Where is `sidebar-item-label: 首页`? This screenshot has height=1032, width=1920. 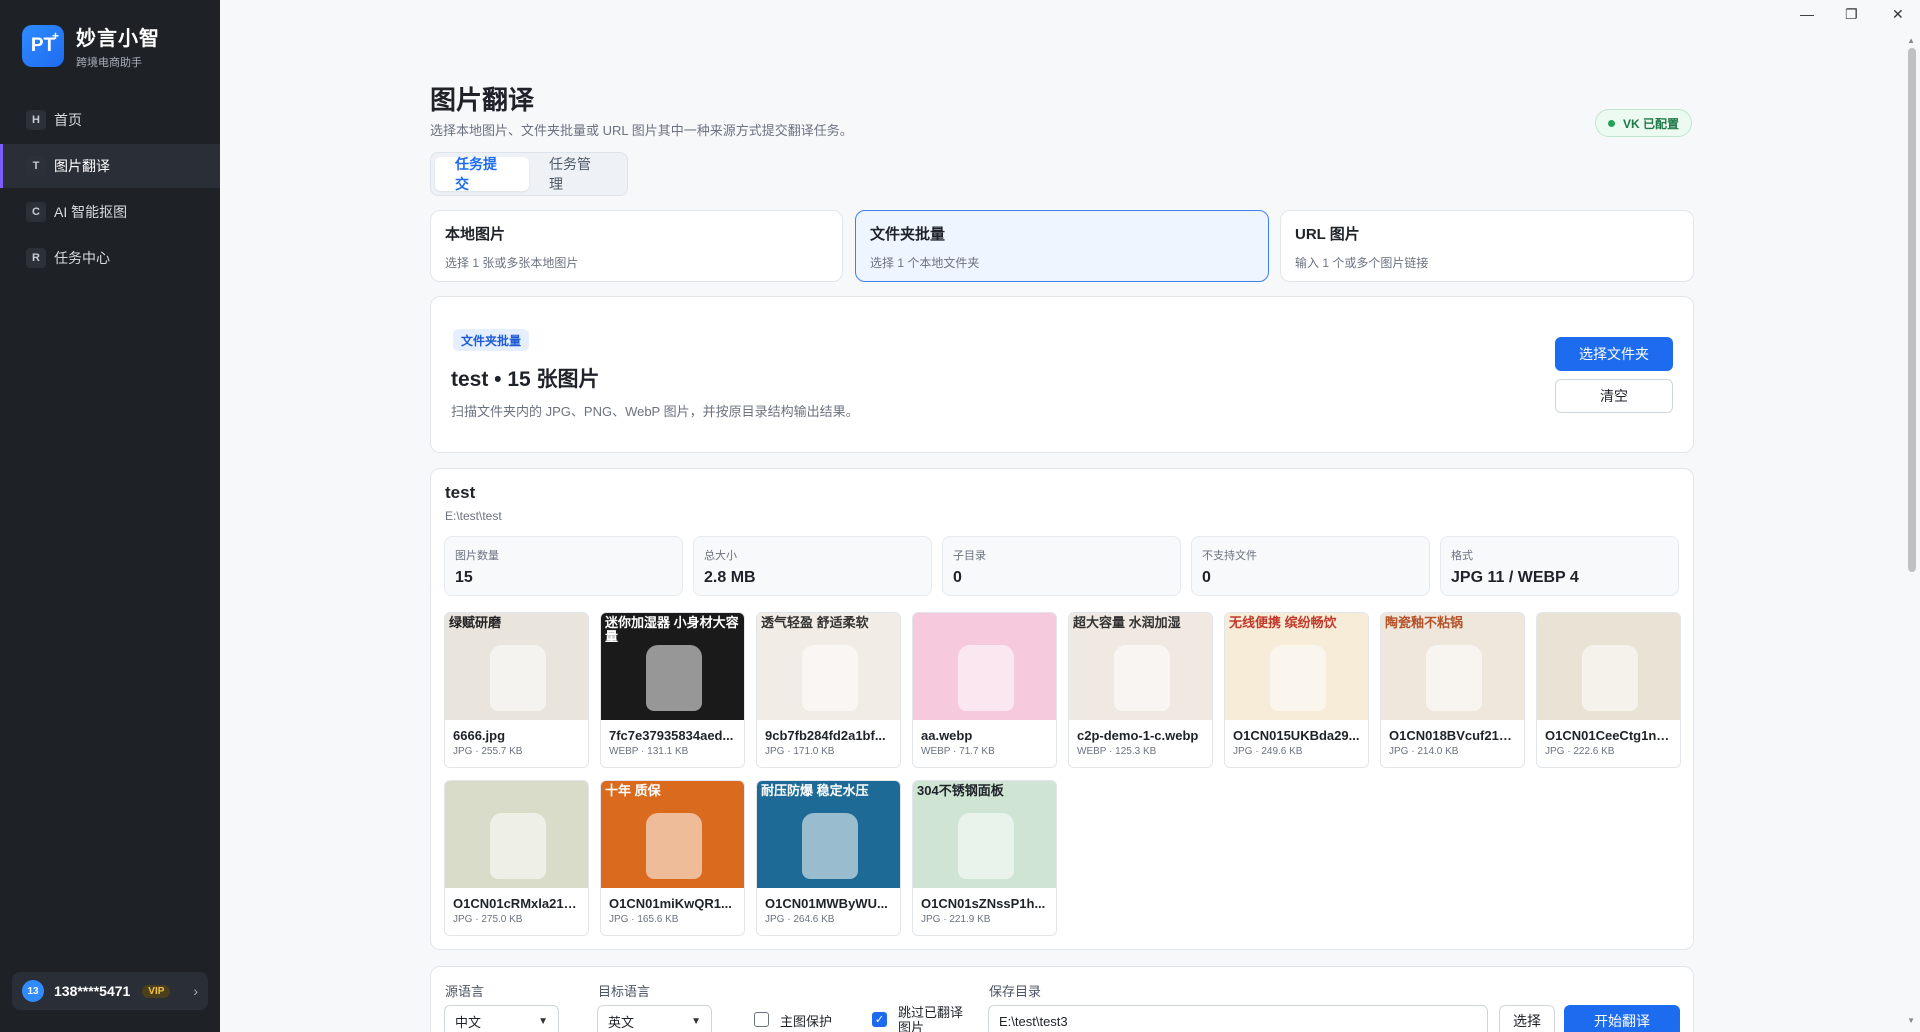
sidebar-item-label: 首页 is located at coordinates (68, 120).